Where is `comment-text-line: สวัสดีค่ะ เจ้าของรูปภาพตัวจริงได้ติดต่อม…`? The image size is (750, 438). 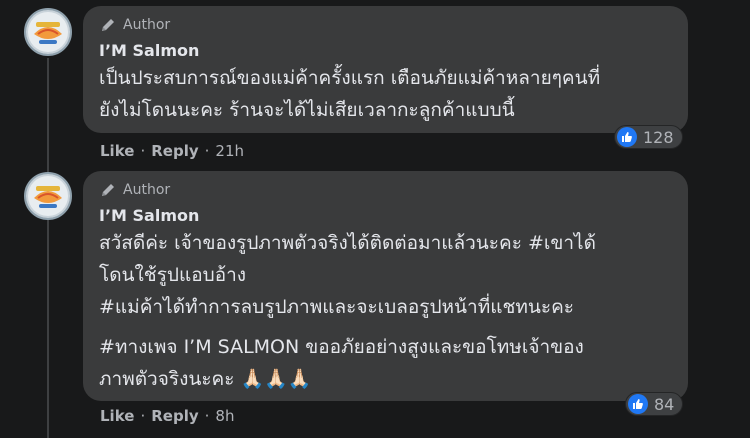
comment-text-line: สวัสดีค่ะ เจ้าของรูปภาพตัวจริงได้ติดต่อม… is located at coordinates (347, 243).